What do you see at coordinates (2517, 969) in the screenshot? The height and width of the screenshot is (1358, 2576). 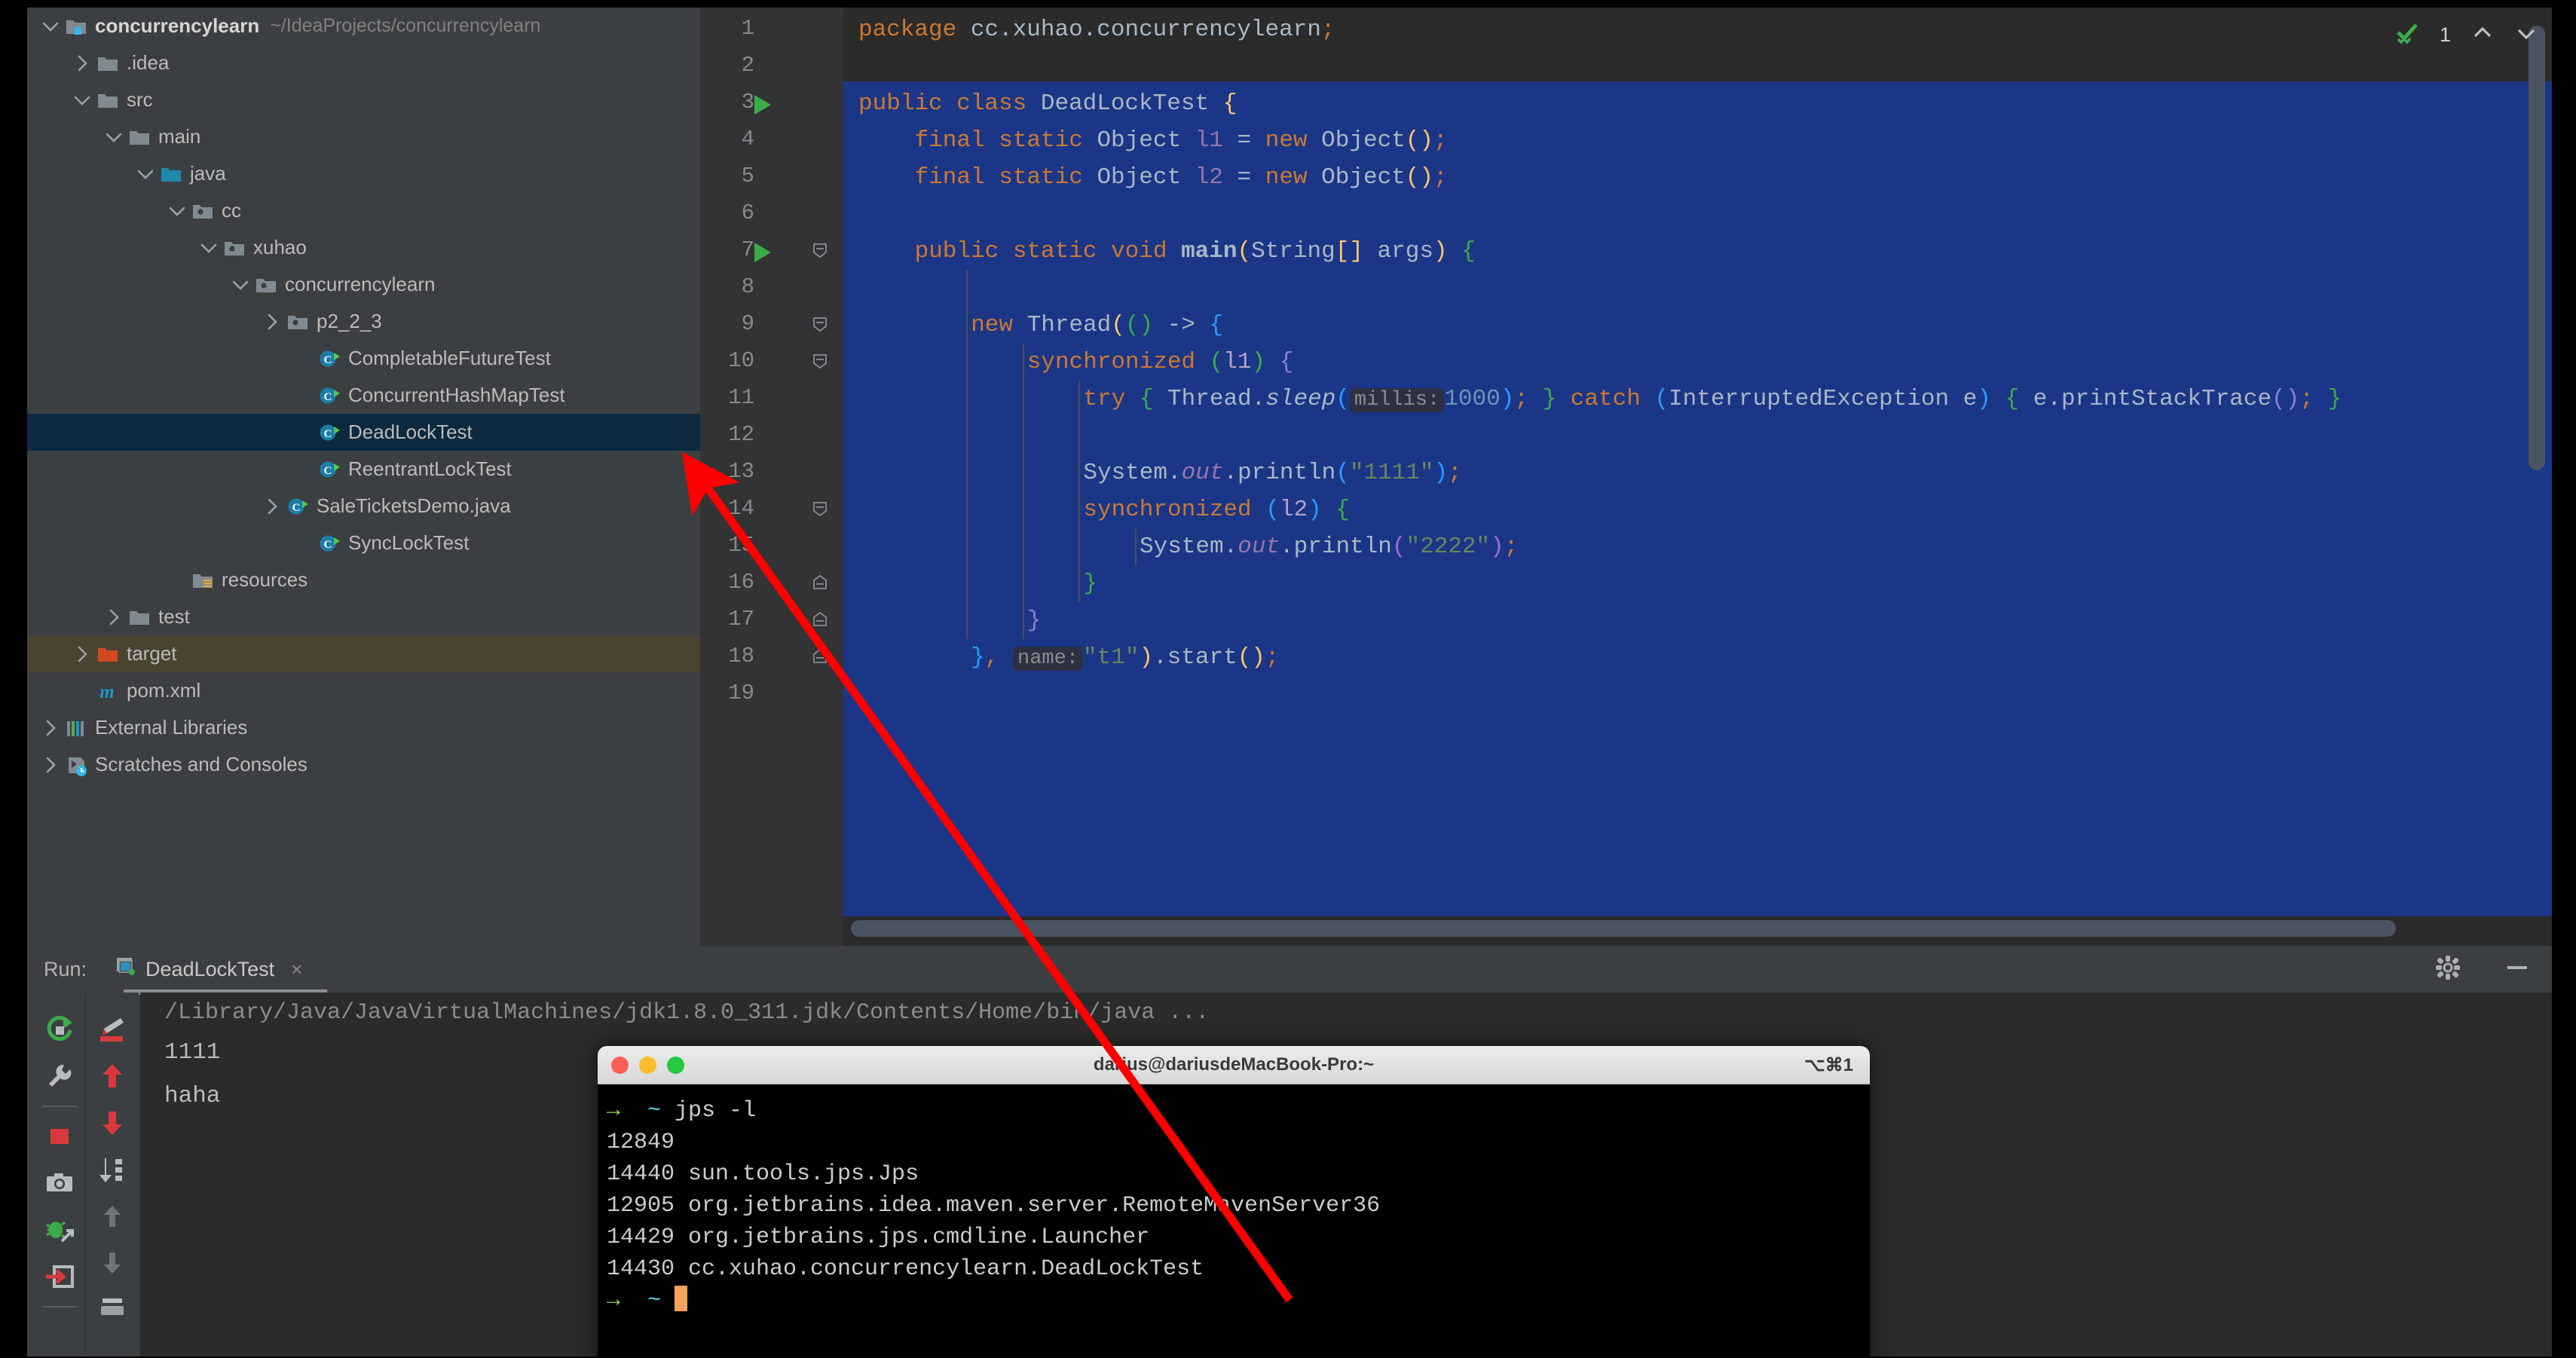 I see `minimize-icon` at bounding box center [2517, 969].